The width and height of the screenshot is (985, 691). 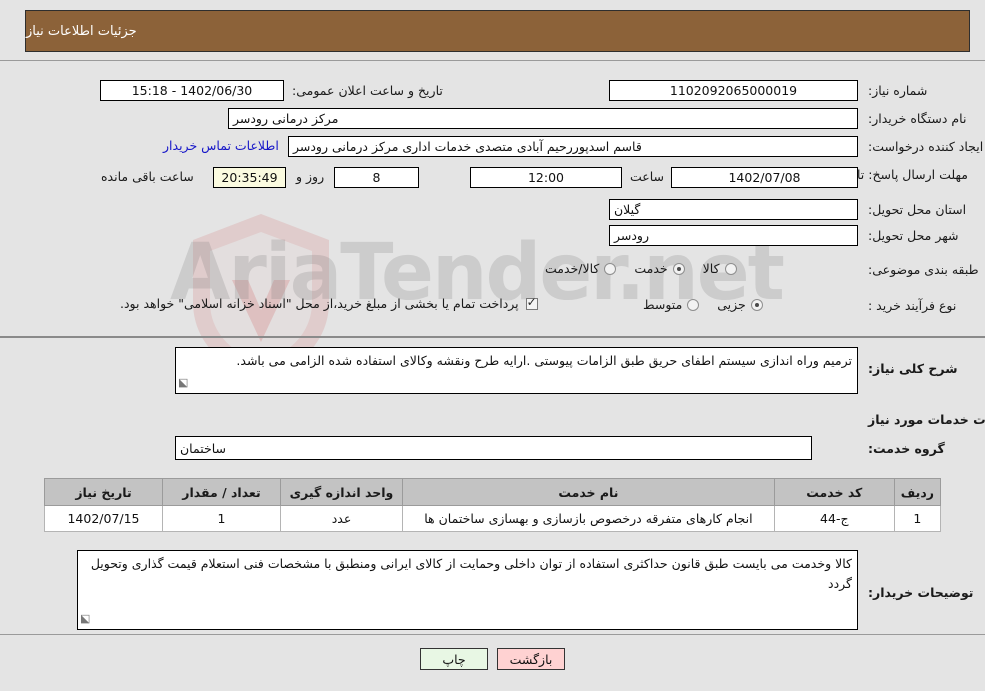 I want to click on purchase-type-group: جزیی متوسط, so click(x=703, y=304).